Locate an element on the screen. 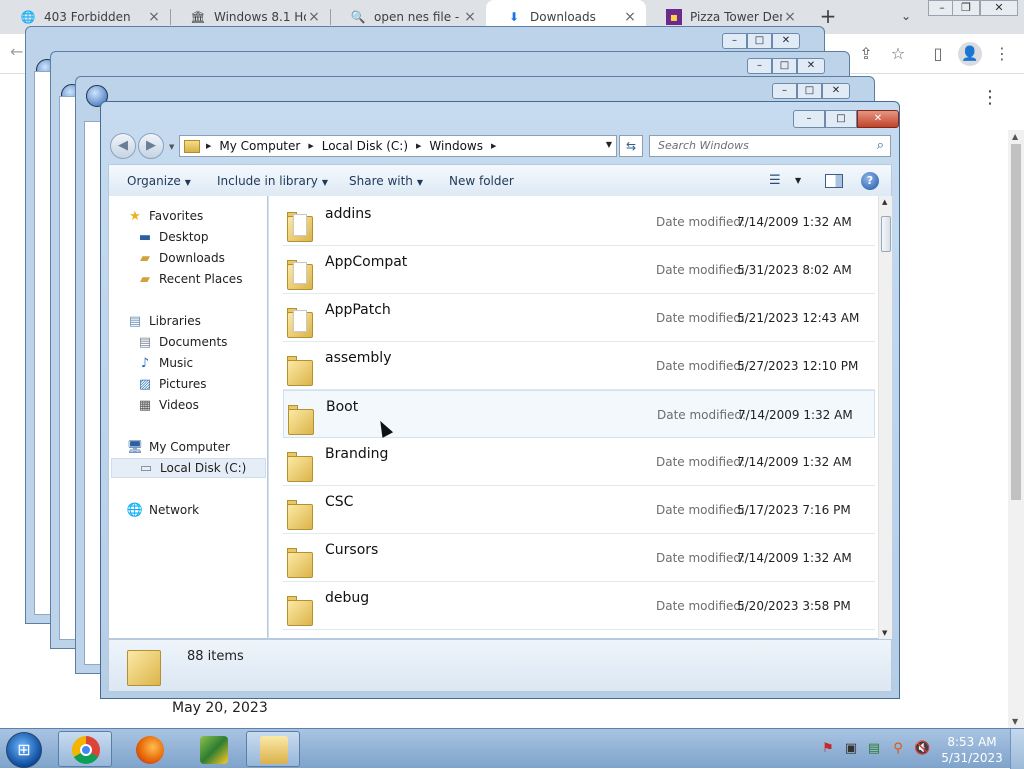  side-panel-icon: ▯ is located at coordinates (938, 54).